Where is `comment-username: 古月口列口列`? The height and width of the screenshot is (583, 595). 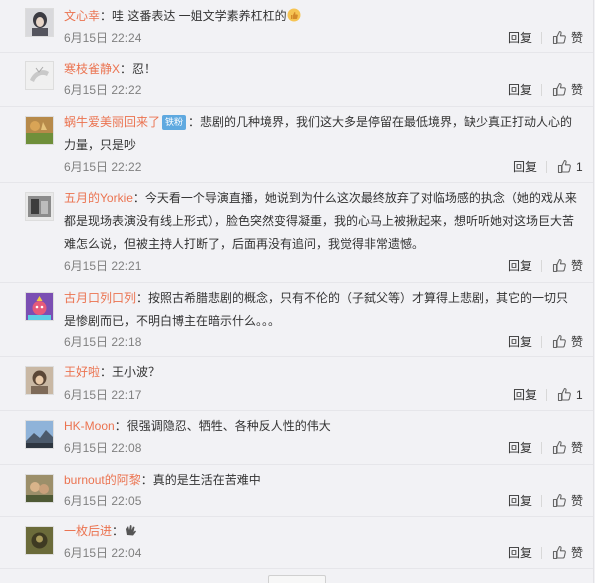
comment-username: 古月口列口列 is located at coordinates (100, 298).